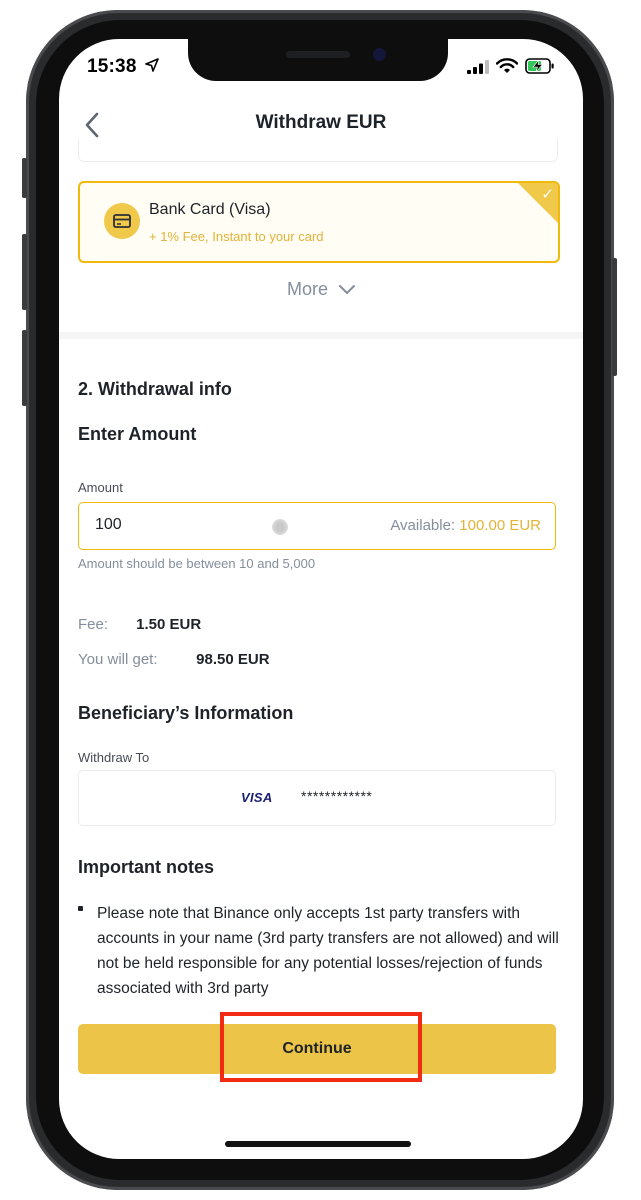  What do you see at coordinates (500, 525) in the screenshot?
I see `available-value: 100.00 EUR` at bounding box center [500, 525].